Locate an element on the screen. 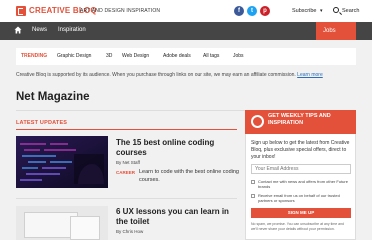 This screenshot has width=372, height=240. nav-item-news: News is located at coordinates (39, 30).